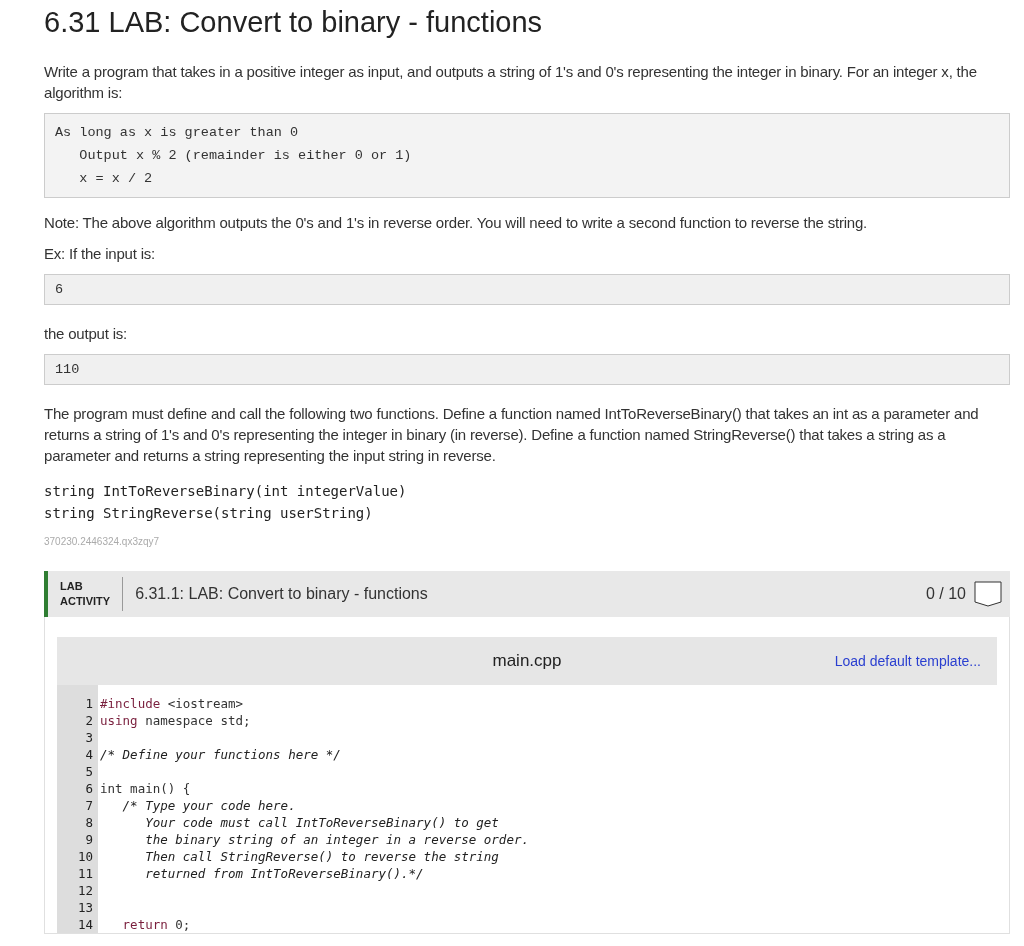  I want to click on algorithm-line: x = x / 2, so click(116, 179).